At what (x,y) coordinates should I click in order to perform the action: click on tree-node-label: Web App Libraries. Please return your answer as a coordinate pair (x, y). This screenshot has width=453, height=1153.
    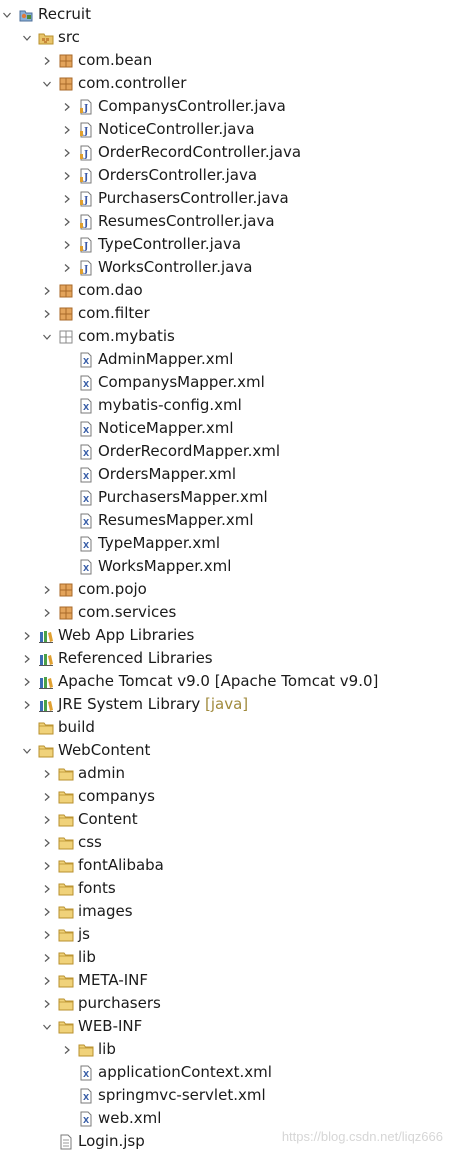
    Looking at the image, I should click on (126, 635).